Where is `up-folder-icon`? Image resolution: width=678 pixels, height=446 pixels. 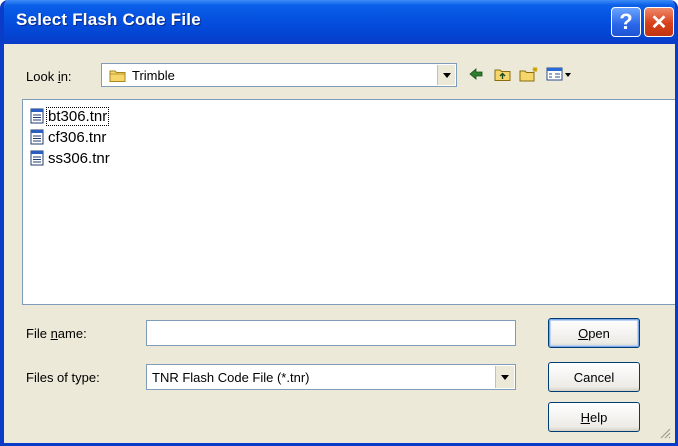 up-folder-icon is located at coordinates (502, 75).